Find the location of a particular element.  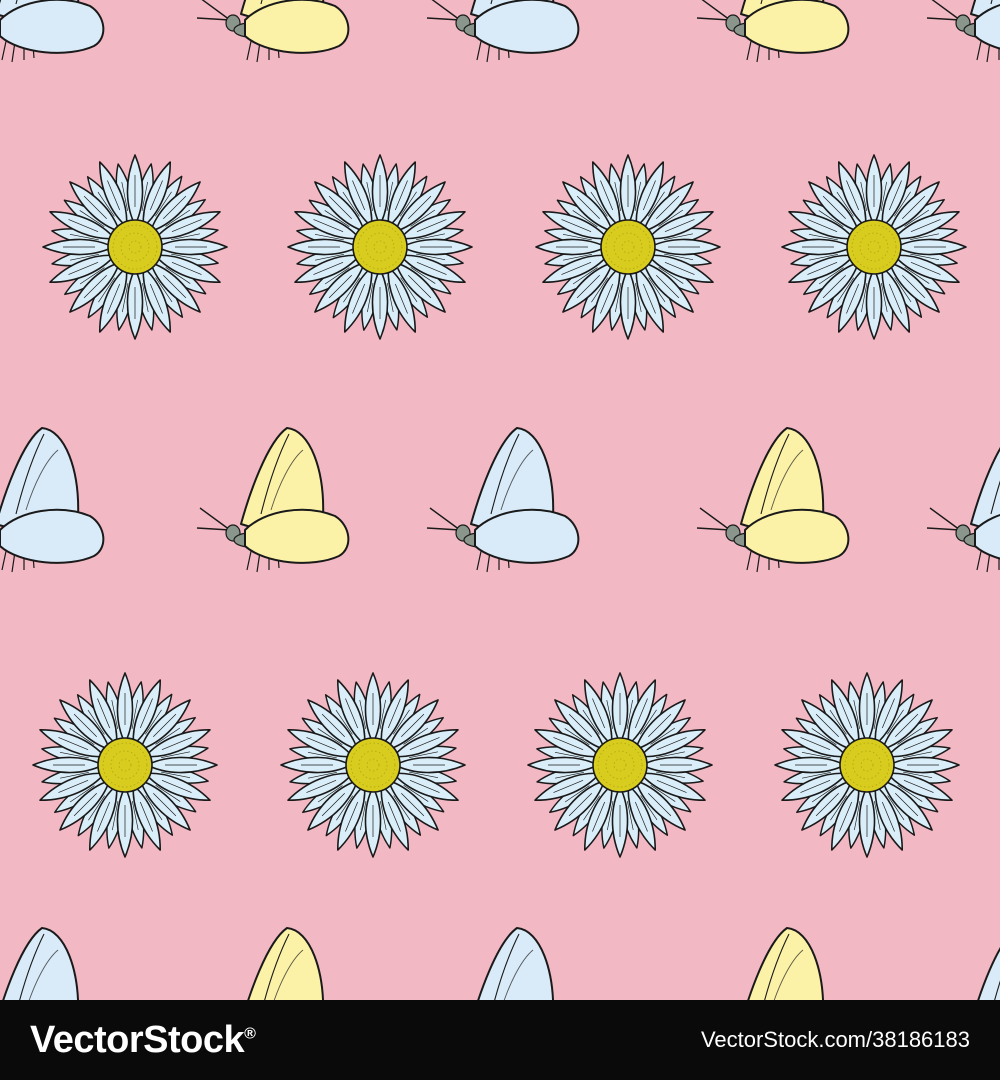

watermark-id: VectorStock.com/38186183 is located at coordinates (835, 1039).